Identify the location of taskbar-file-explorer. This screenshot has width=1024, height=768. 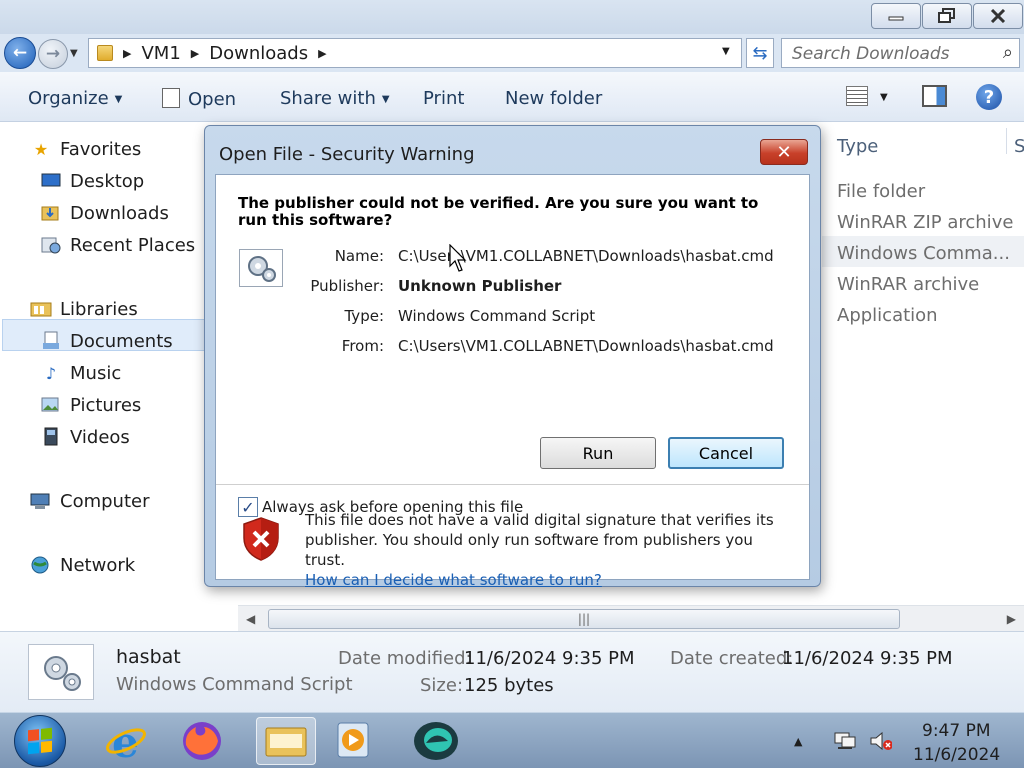
(286, 741).